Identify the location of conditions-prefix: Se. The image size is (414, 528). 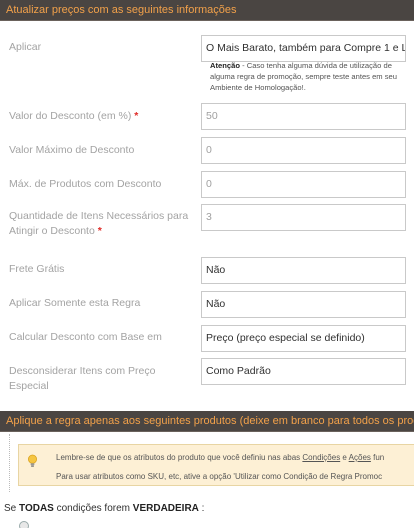
(12, 508).